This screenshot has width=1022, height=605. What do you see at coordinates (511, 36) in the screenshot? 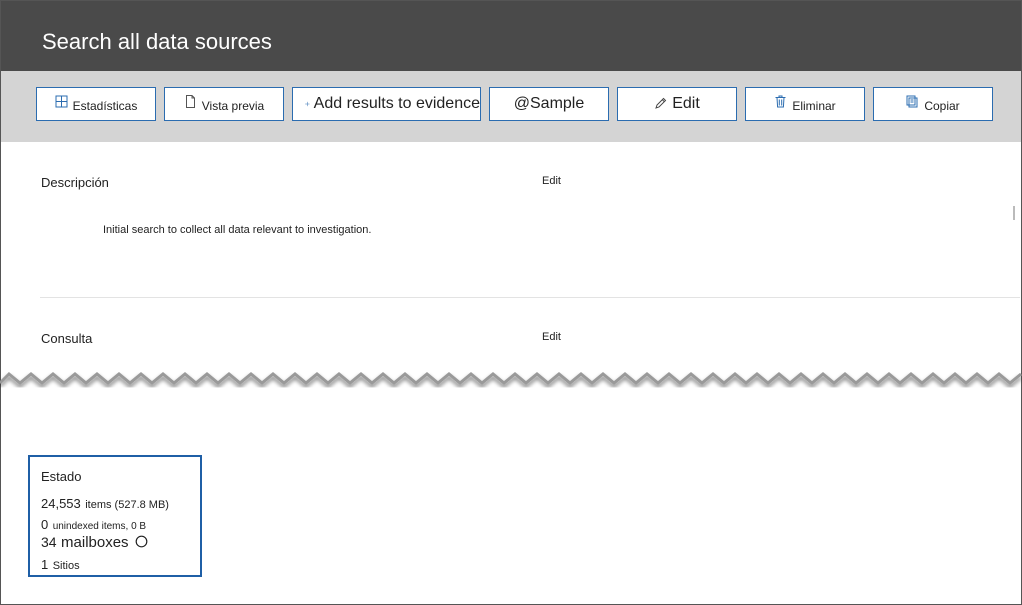
I see `title-bar: Search all data sources` at bounding box center [511, 36].